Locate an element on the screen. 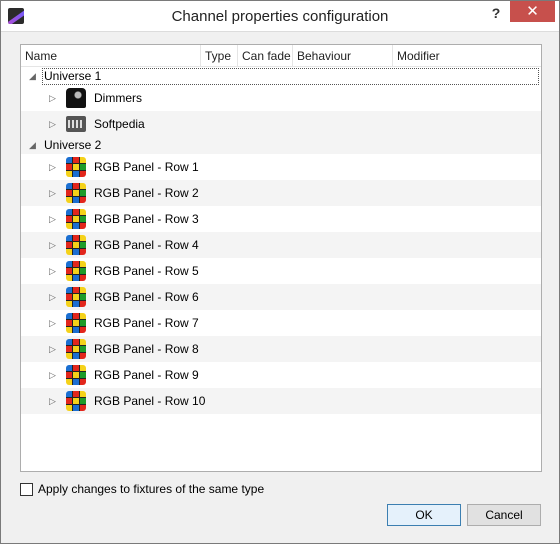 The width and height of the screenshot is (560, 544). fixture-label: RGB Panel - Row 6 is located at coordinates (146, 297).